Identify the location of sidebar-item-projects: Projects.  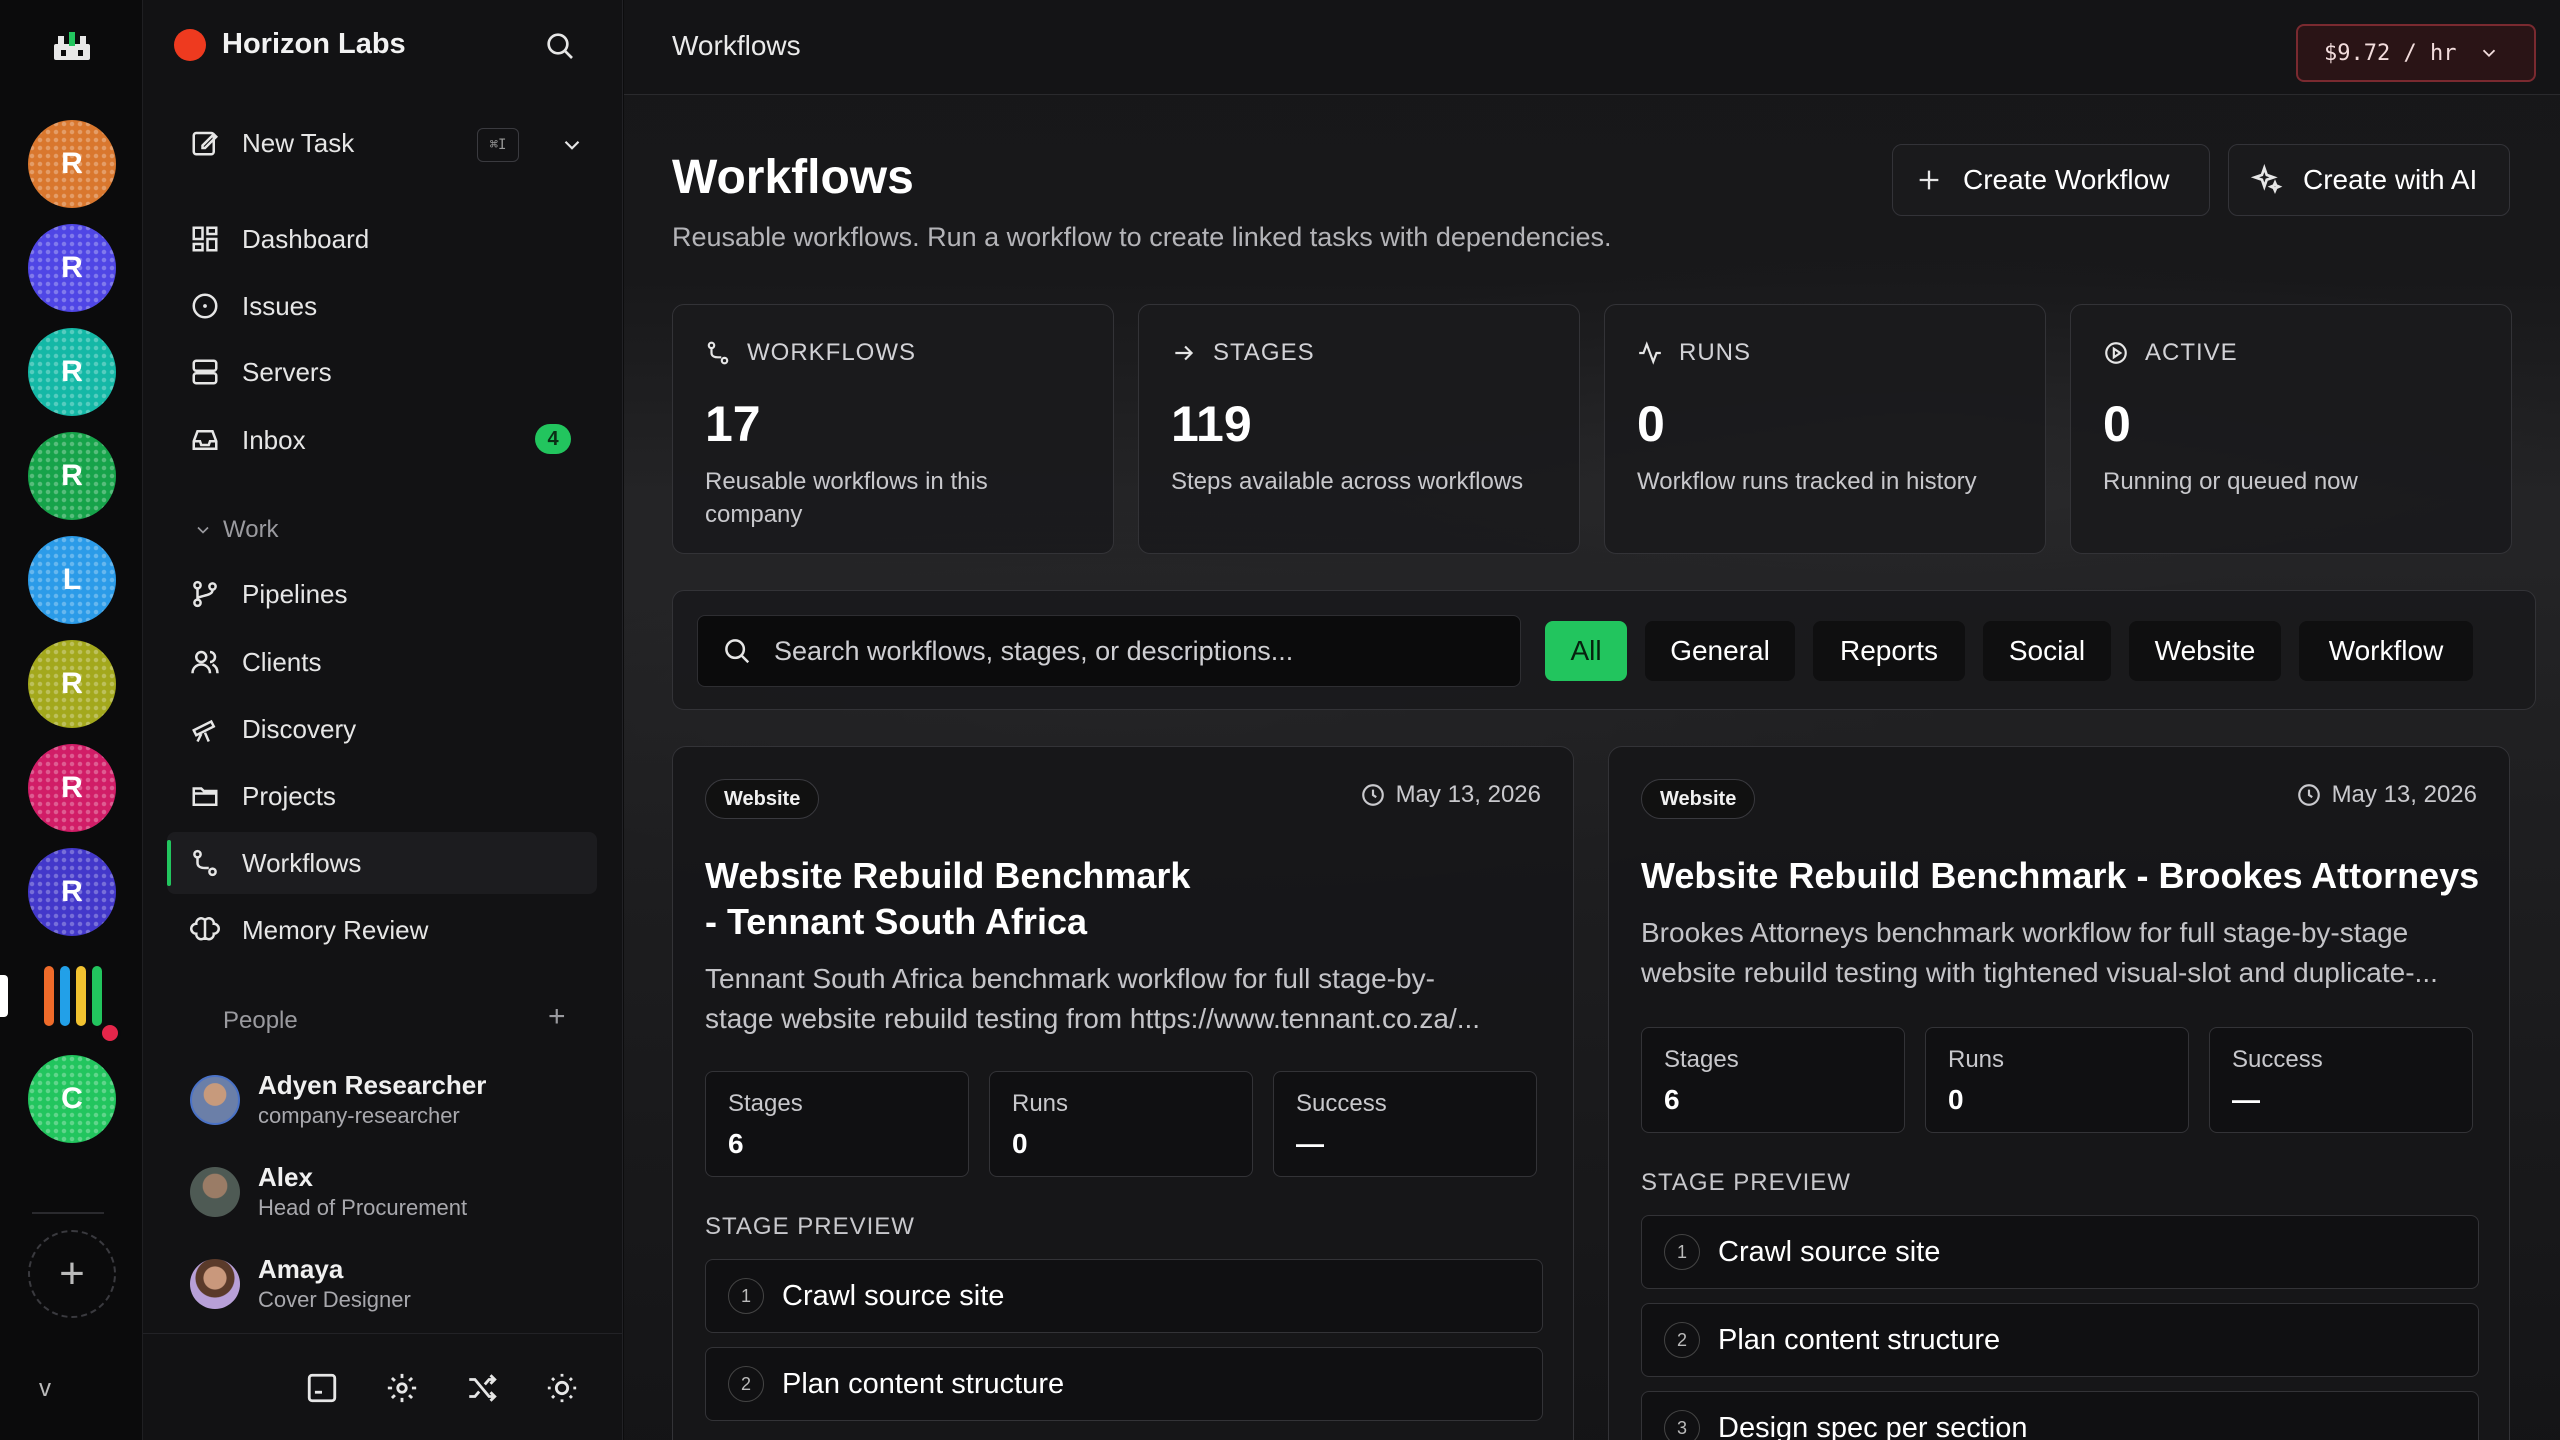
(263, 796).